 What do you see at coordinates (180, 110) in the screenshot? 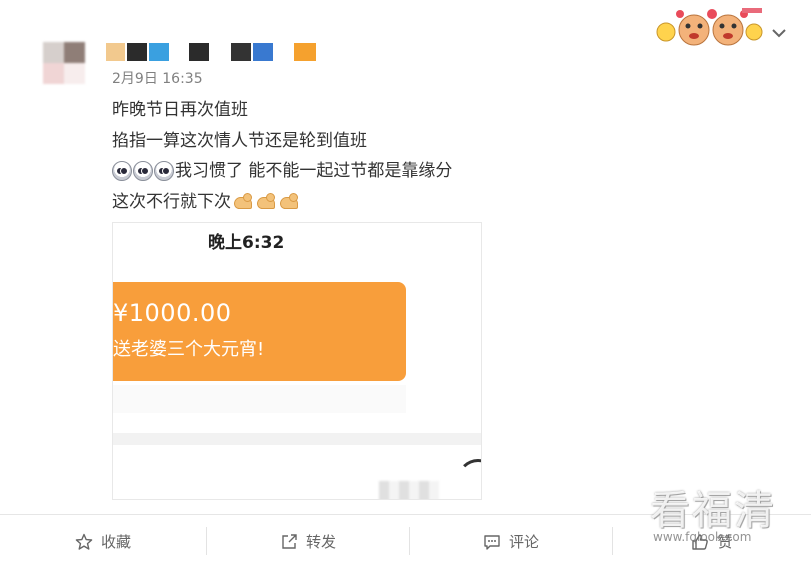
I see `post-line: 昨晚节日再次值班` at bounding box center [180, 110].